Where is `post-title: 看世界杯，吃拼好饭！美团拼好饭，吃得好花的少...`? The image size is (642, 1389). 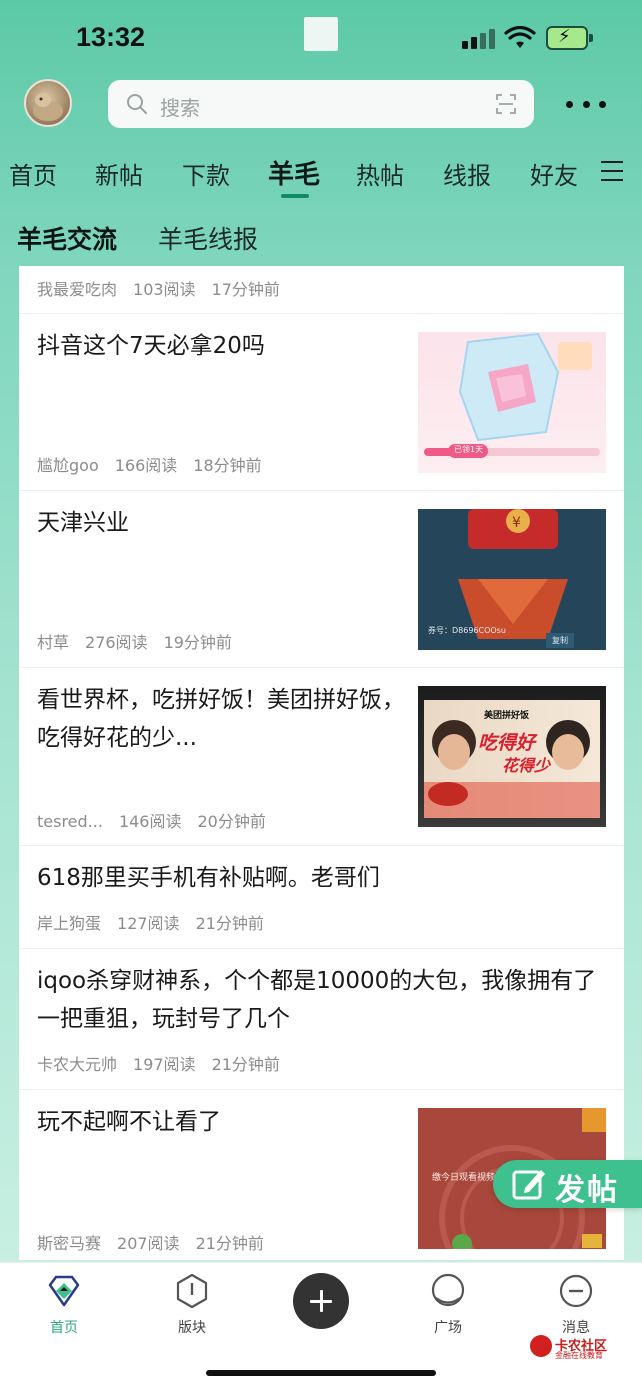 post-title: 看世界杯，吃拼好饭！美团拼好饭，吃得好花的少... is located at coordinates (222, 719).